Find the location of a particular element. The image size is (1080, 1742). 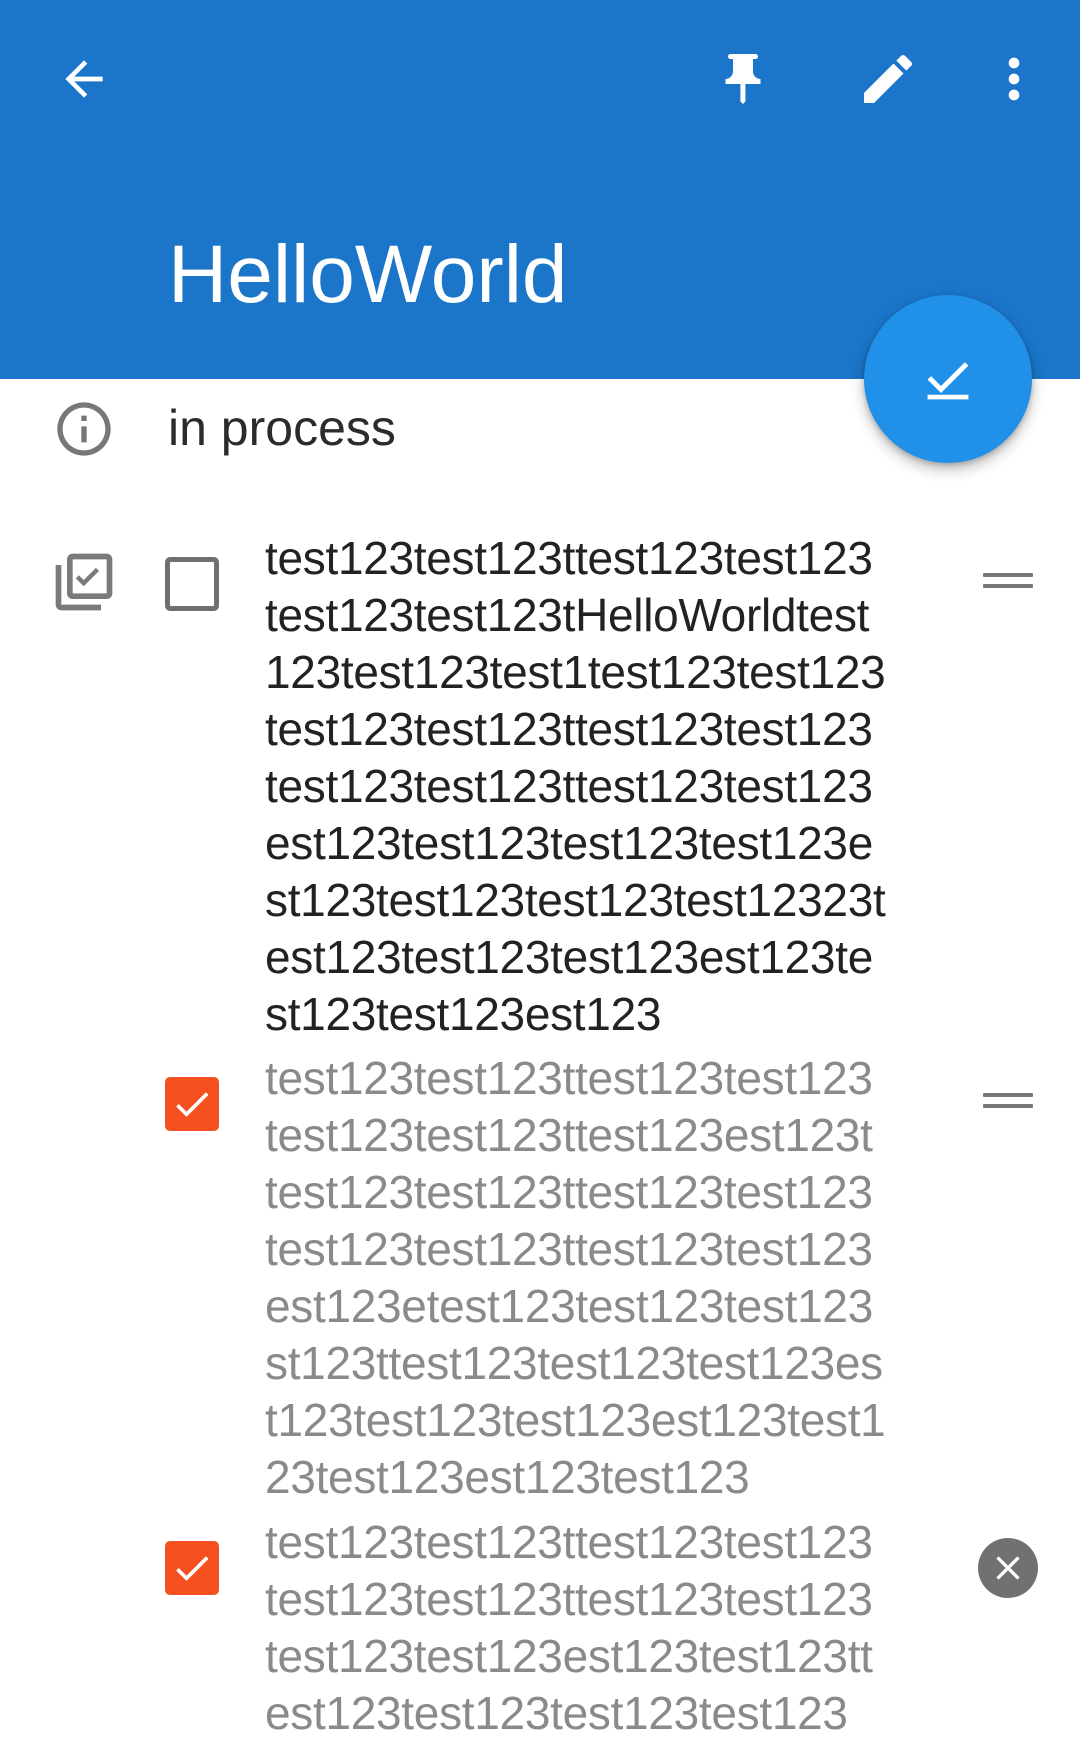

remove-item-button is located at coordinates (1008, 1568).